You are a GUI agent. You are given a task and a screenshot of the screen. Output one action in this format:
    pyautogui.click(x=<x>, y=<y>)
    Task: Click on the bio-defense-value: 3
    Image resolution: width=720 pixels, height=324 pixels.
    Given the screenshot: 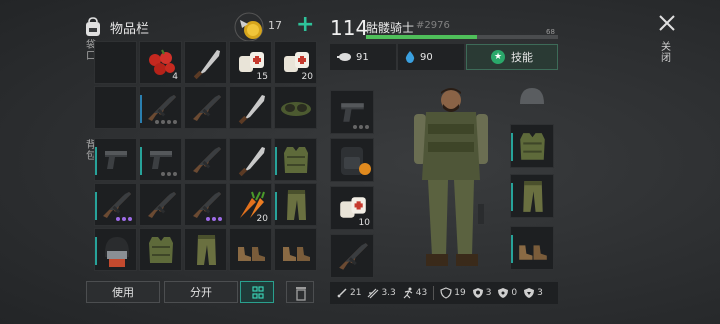 What is the action you would take?
    pyautogui.click(x=540, y=293)
    